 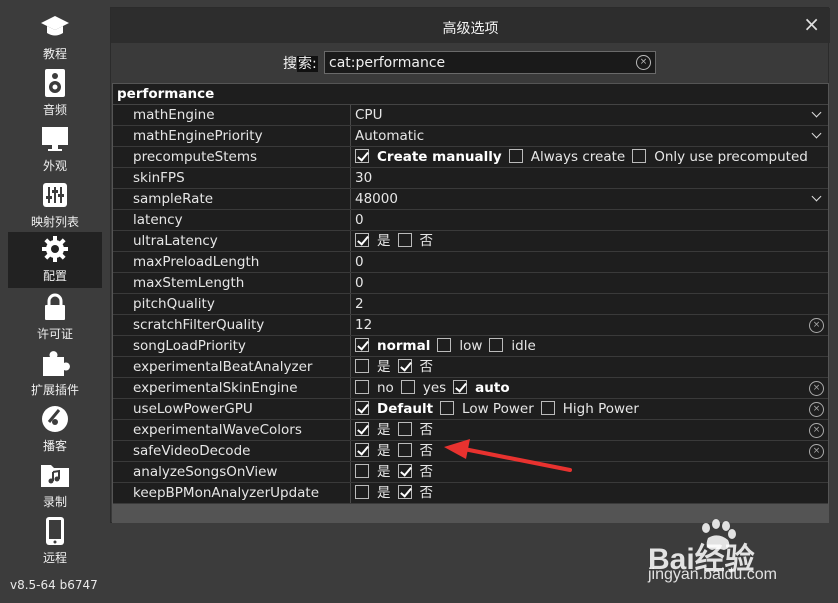 What do you see at coordinates (426, 451) in the screenshot?
I see `choice-label: 否` at bounding box center [426, 451].